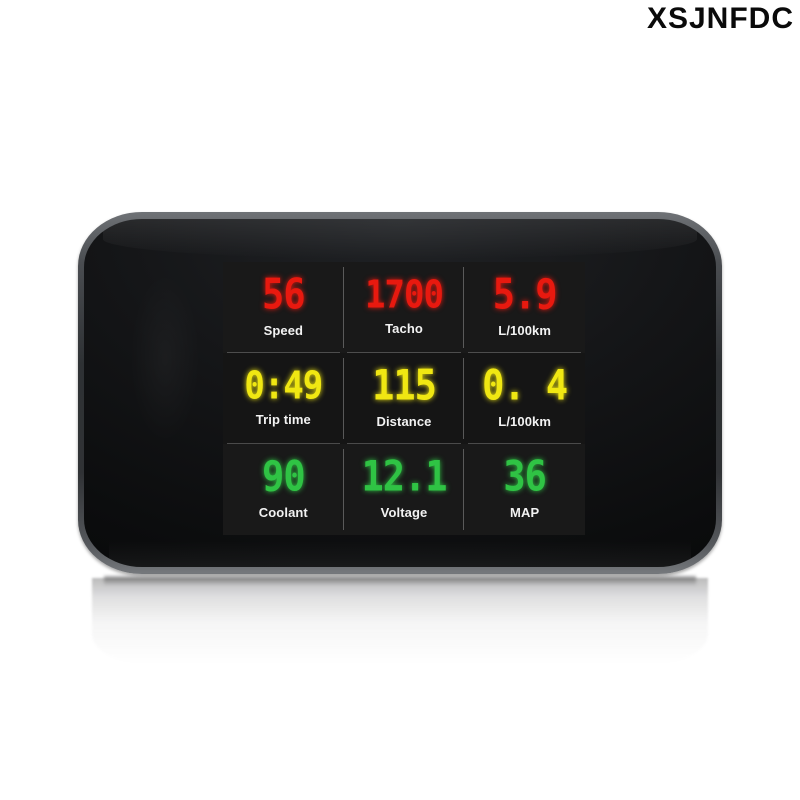  I want to click on gauge-label-map: MAP, so click(525, 512).